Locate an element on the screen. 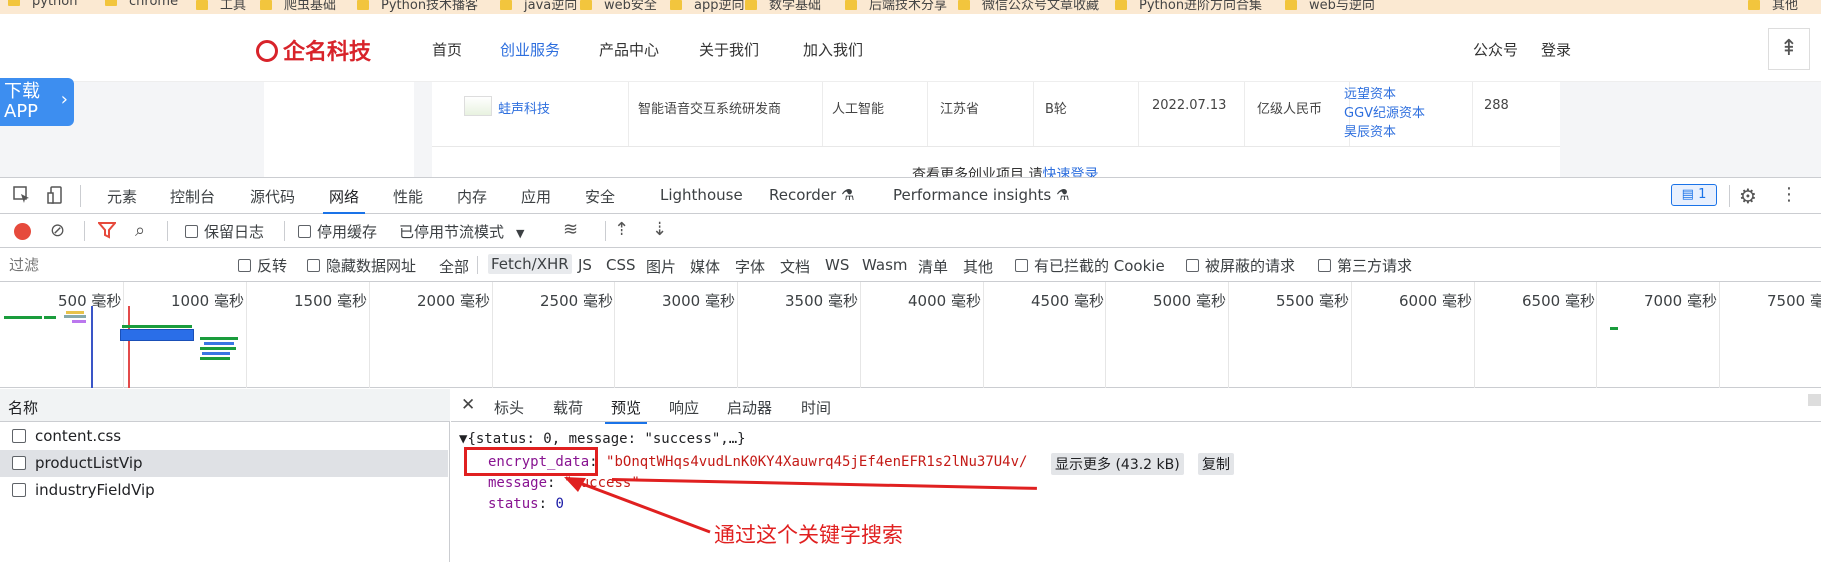  filter-type-manifest: 清单 is located at coordinates (933, 266).